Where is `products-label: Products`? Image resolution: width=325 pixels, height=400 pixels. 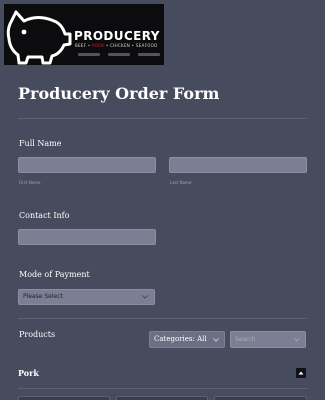 products-label: Products is located at coordinates (37, 334).